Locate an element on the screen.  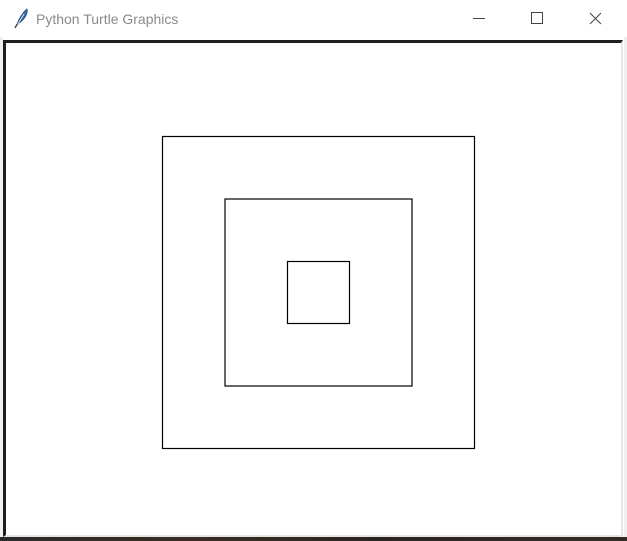
maximize-icon is located at coordinates (537, 18).